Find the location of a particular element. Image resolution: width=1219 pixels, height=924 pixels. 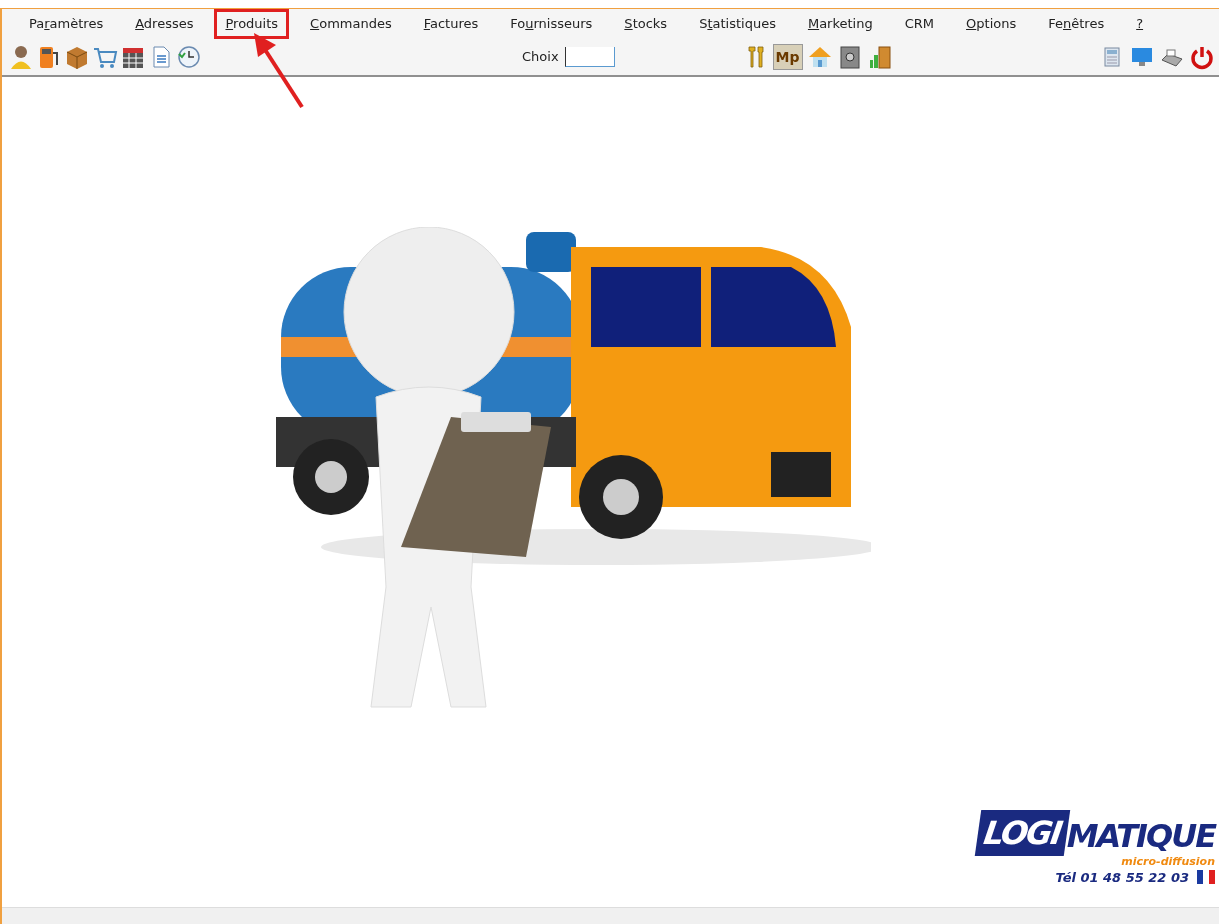

menu-item: Stocks is located at coordinates (646, 24).